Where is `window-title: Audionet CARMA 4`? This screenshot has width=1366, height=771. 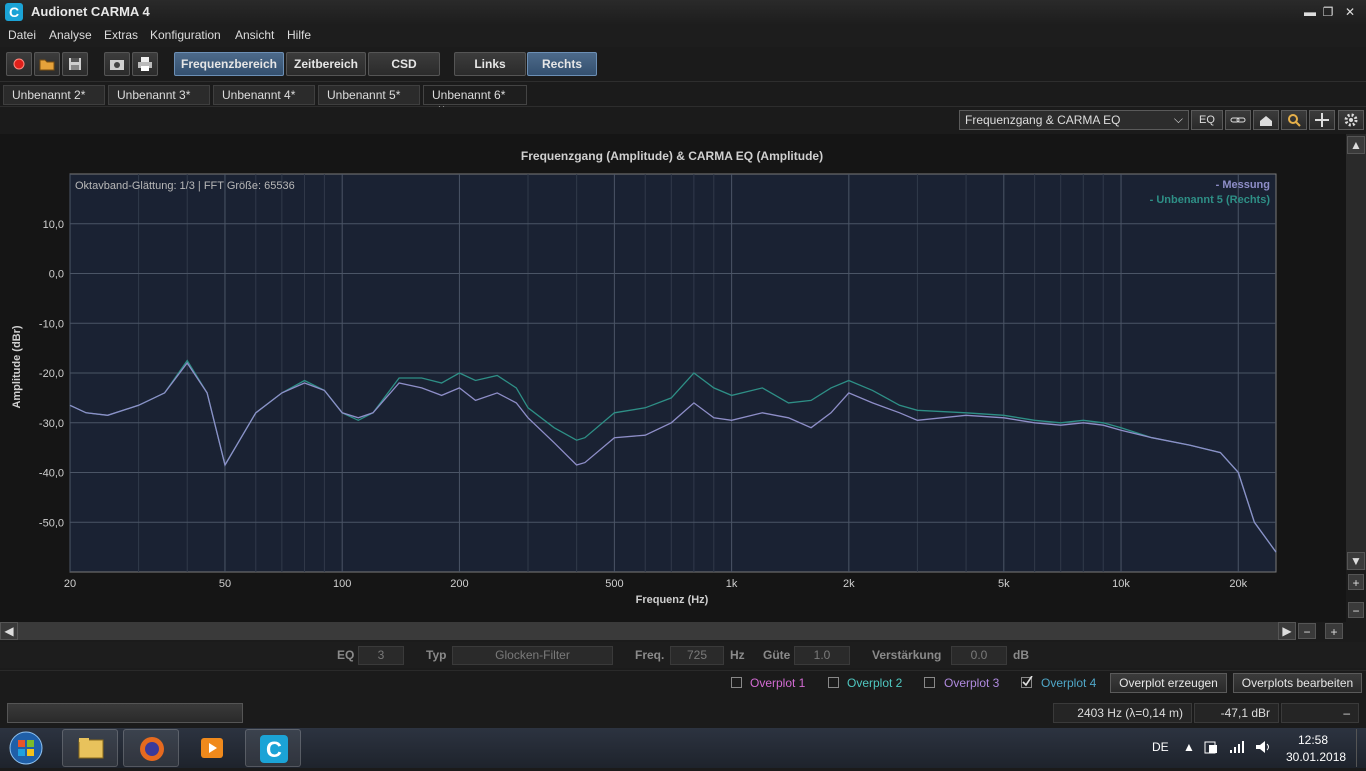
window-title: Audionet CARMA 4 is located at coordinates (90, 11).